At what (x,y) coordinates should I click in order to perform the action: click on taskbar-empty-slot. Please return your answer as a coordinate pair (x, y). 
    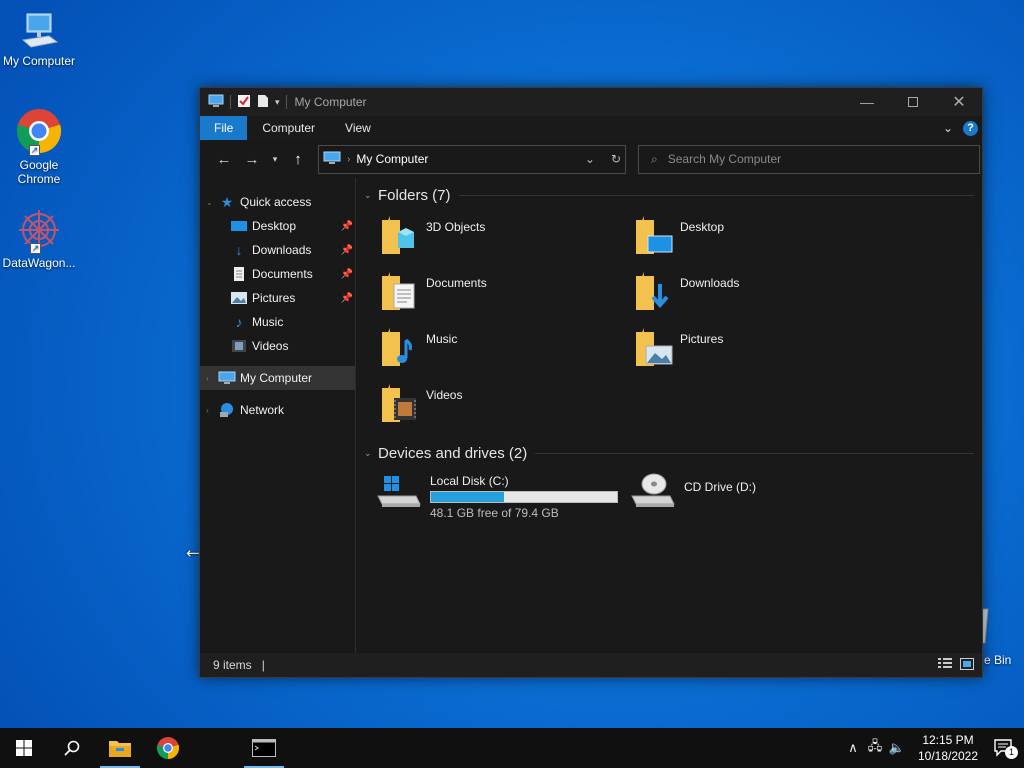
    Looking at the image, I should click on (216, 748).